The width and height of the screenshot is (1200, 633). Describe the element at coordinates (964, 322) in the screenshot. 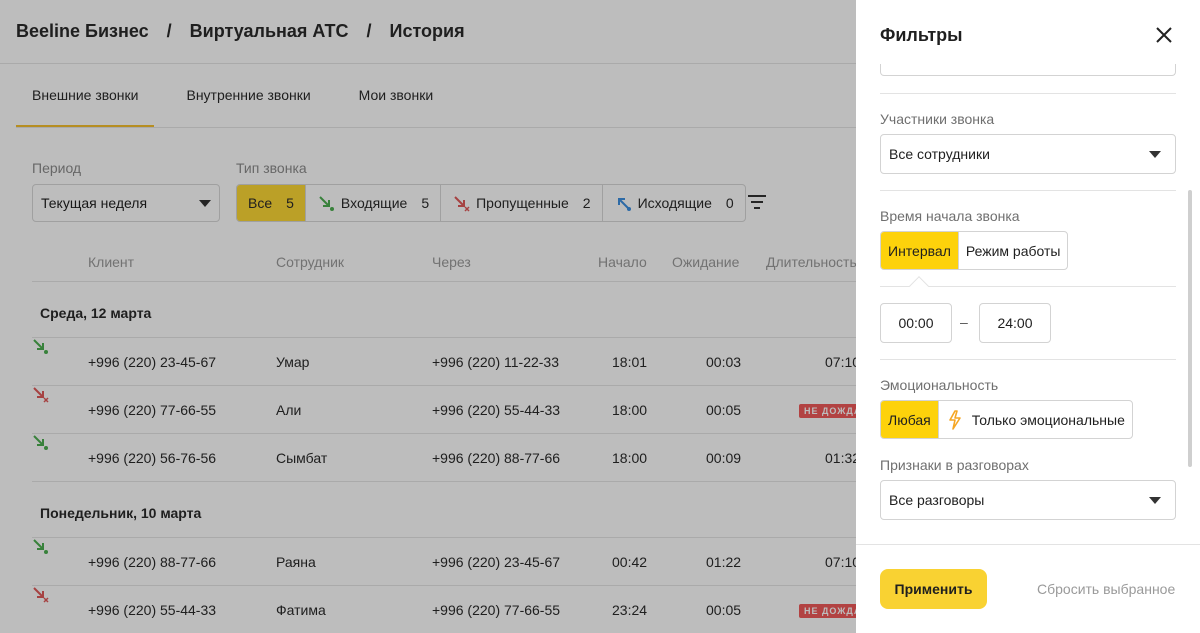

I see `time-range-dash: –` at that location.